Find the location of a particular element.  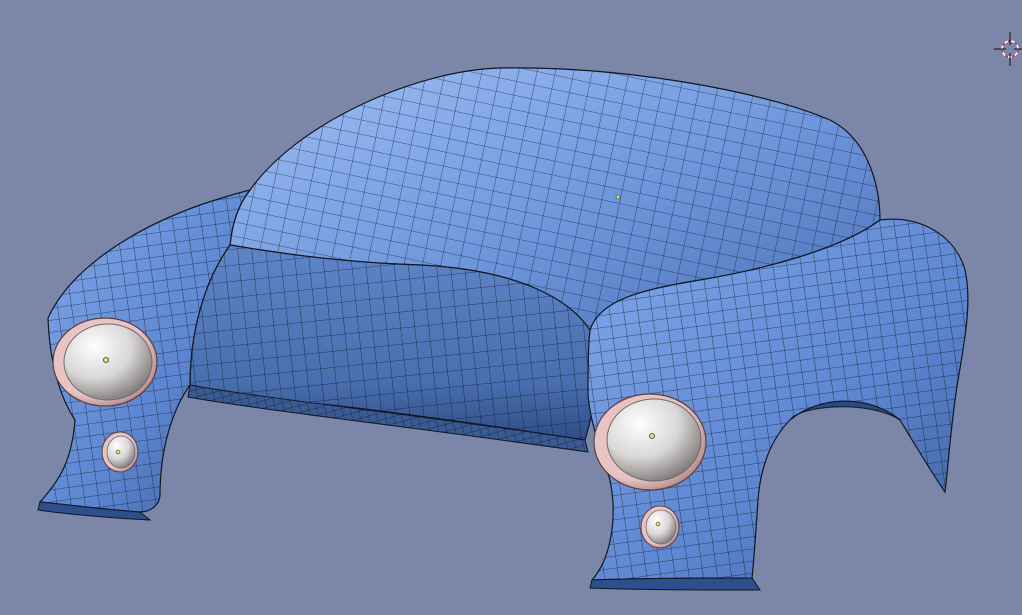

right-foglight is located at coordinates (660, 527).